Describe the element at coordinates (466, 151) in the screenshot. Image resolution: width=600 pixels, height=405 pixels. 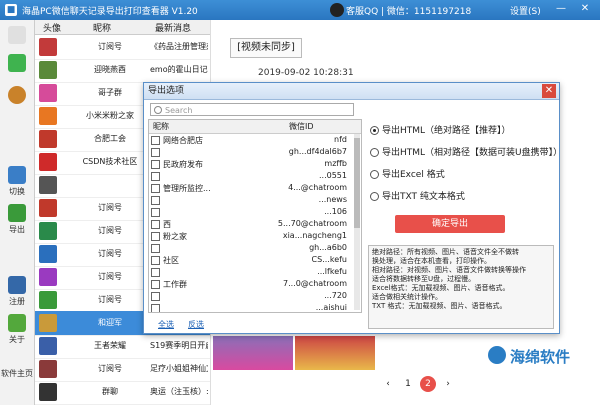
I see `option-html-relative: 导出HTML（相对路径【数据可装U盘携带】）` at that location.